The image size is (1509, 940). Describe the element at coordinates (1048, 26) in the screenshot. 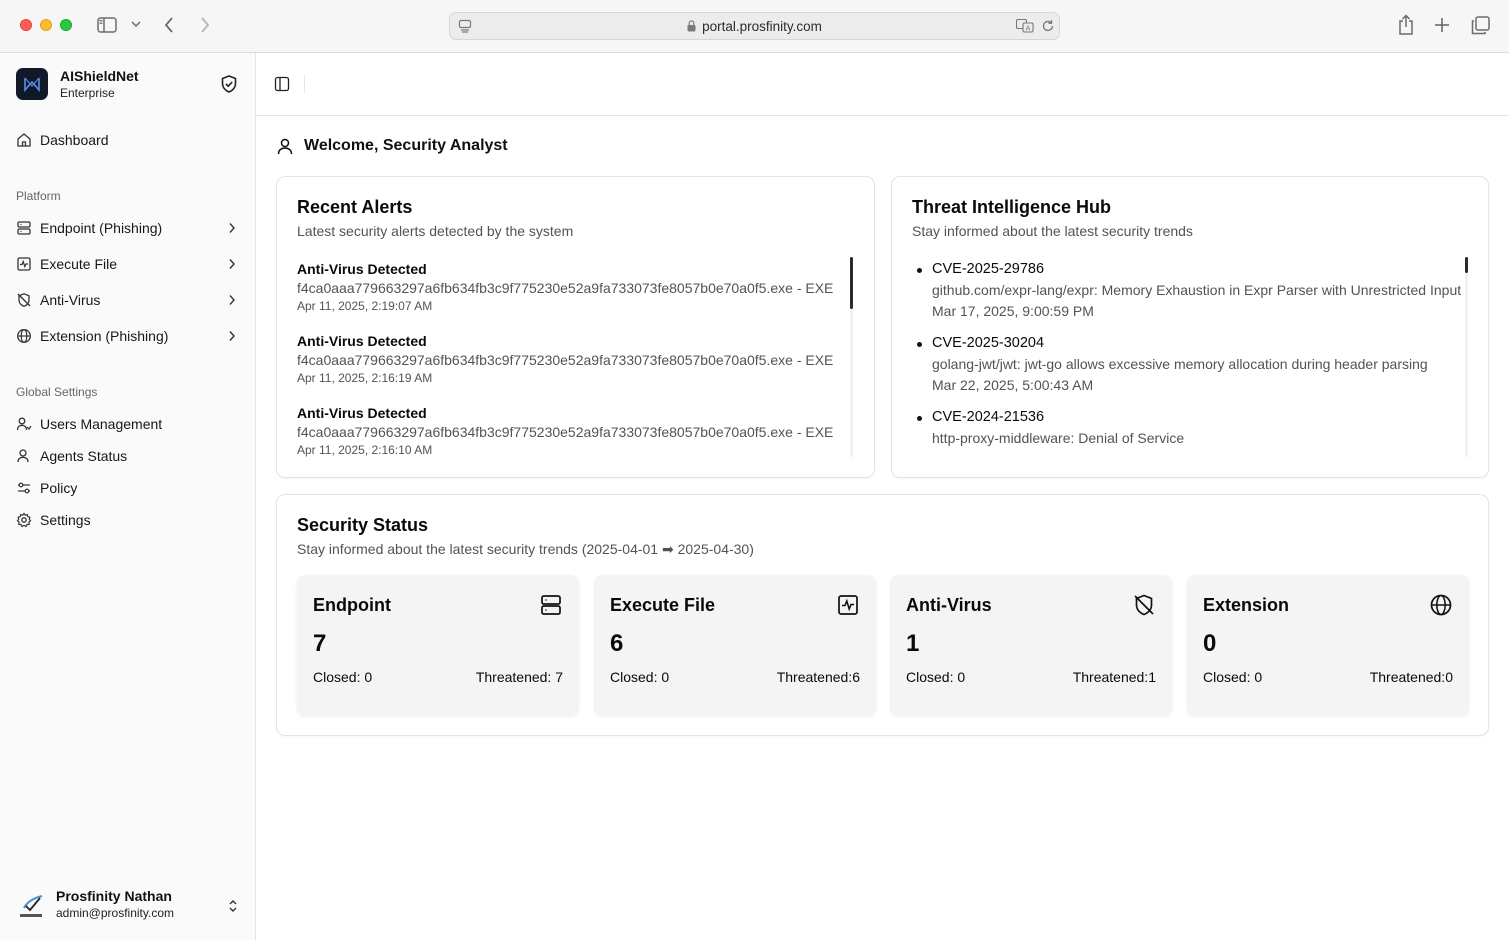

I see `reload-icon` at that location.